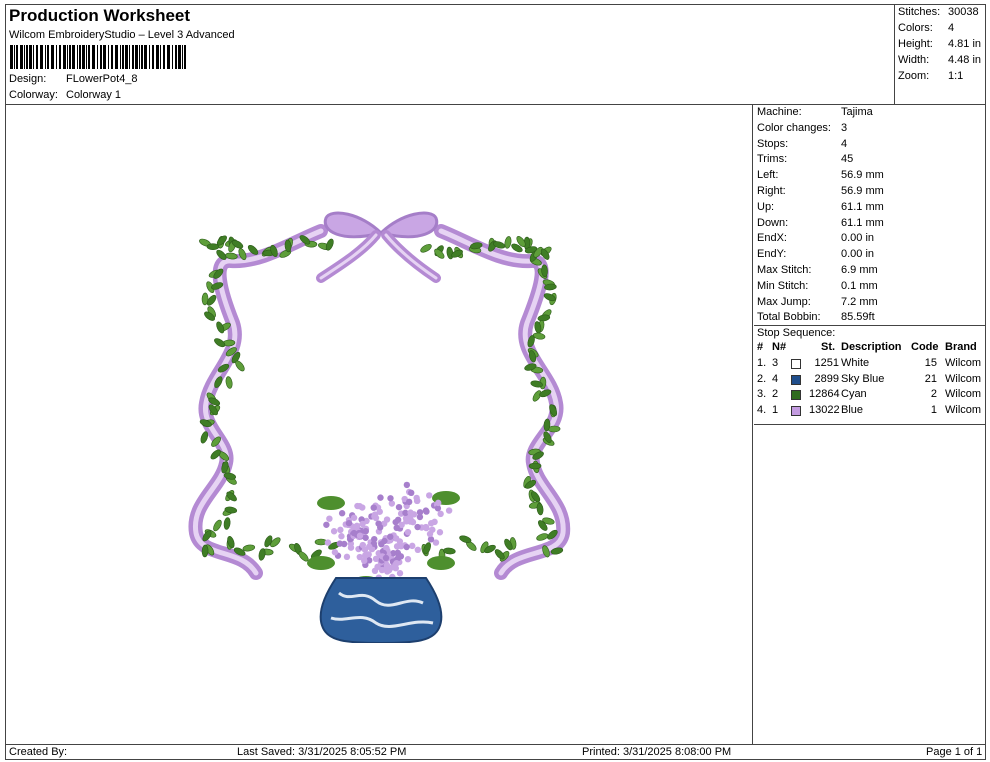  Describe the element at coordinates (815, 254) in the screenshot. I see `info-row: EndY: 0.00 in` at that location.